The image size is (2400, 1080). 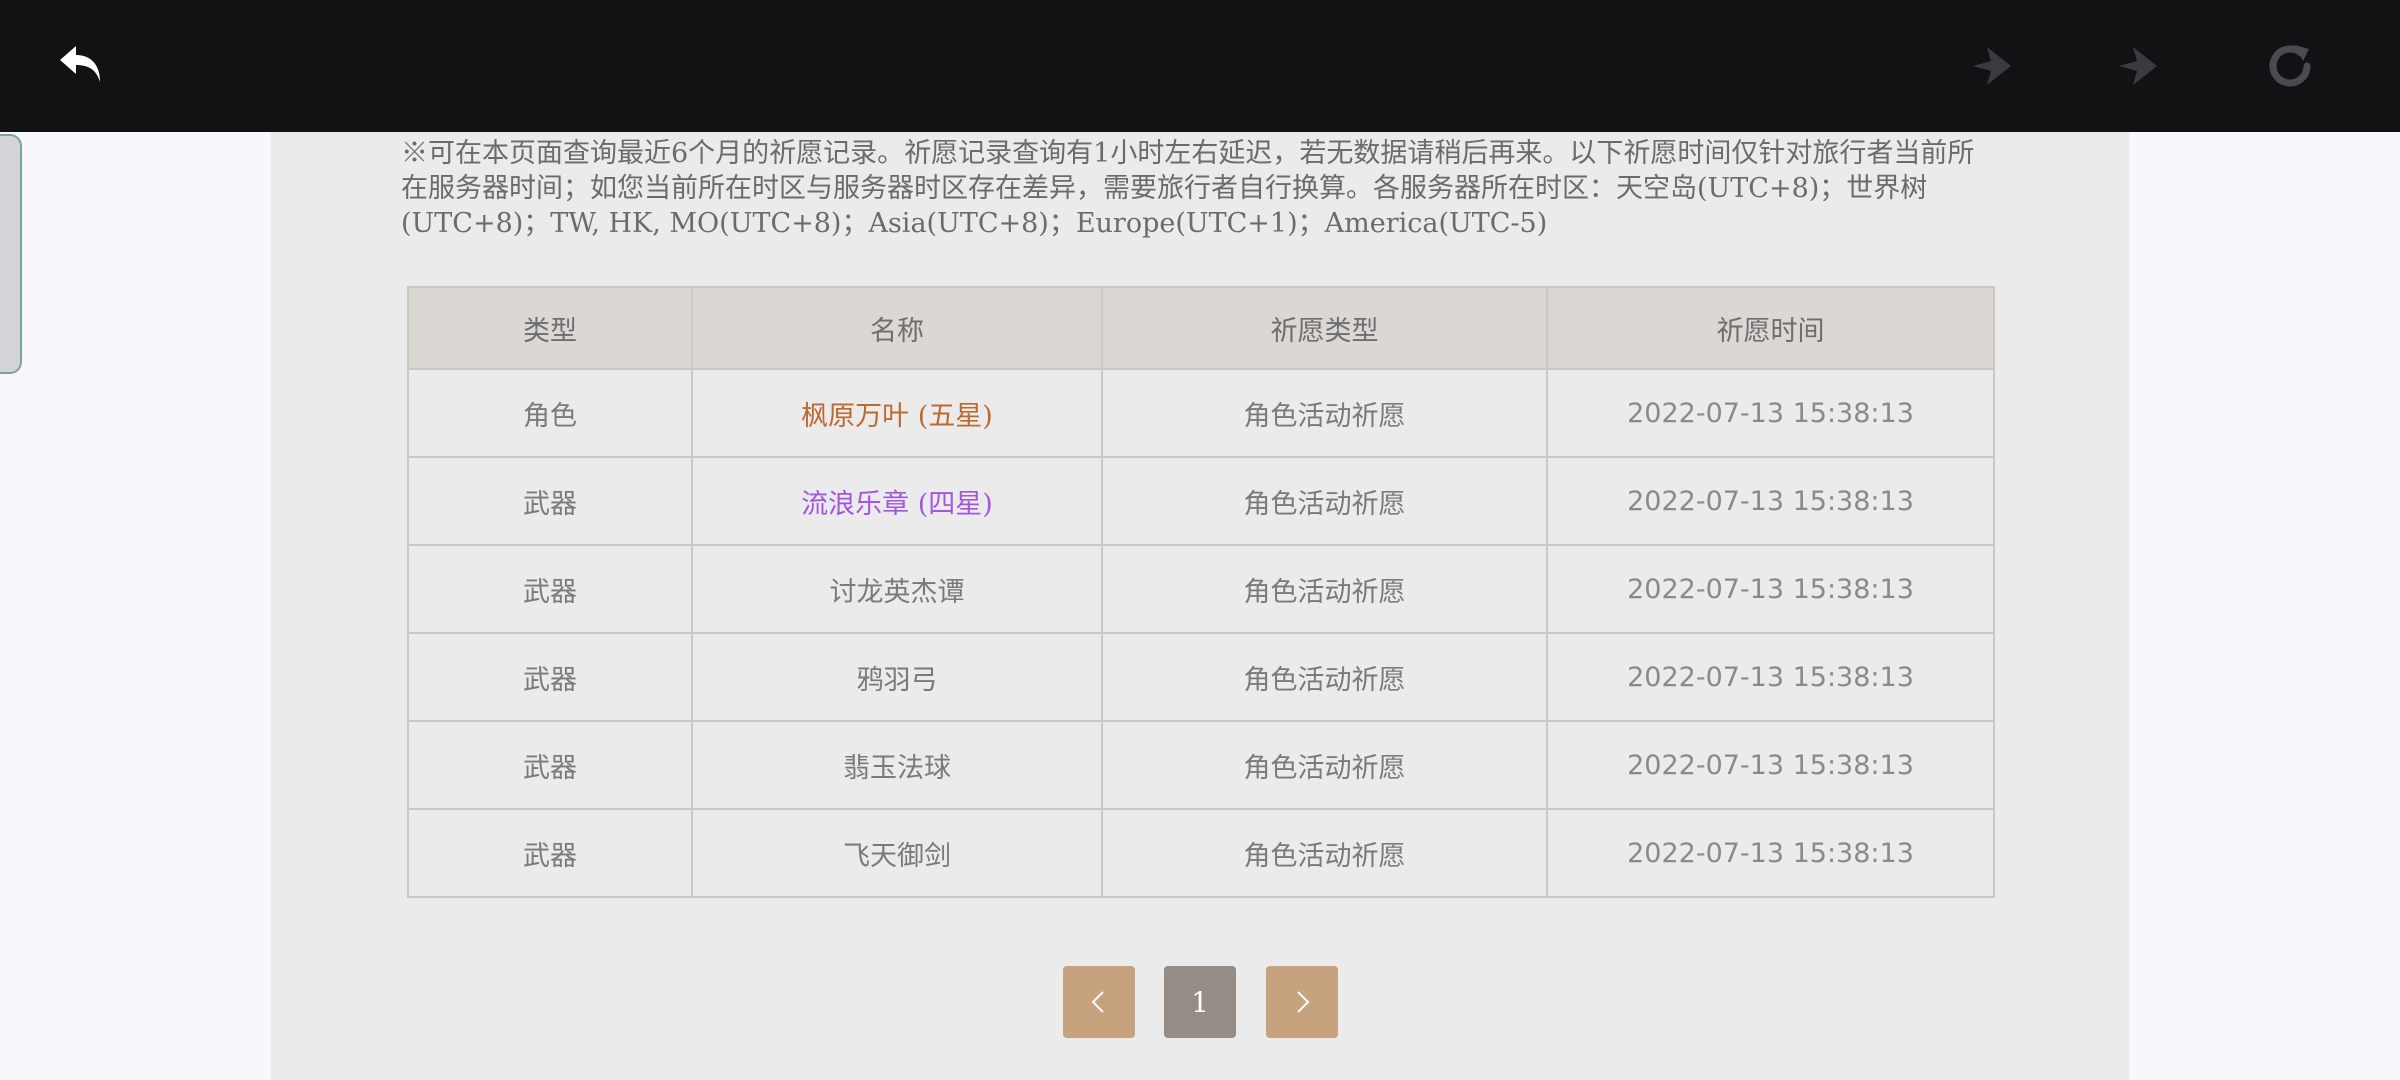 I want to click on table-row: 武器 翡玉法球 角色活动祈愿 2022-07-13 15:38:13, so click(x=1201, y=765).